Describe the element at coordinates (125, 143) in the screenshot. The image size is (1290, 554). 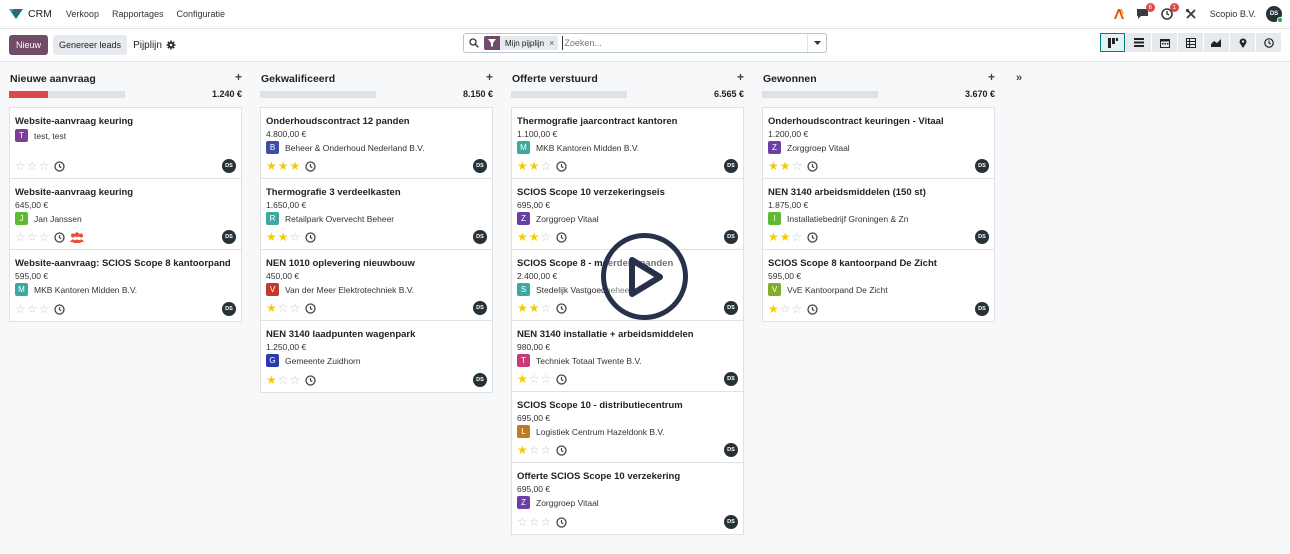
I see `opportunity-card: Website-aanvraag keuring Ttest, test ☆ ☆ ☆ DS` at that location.